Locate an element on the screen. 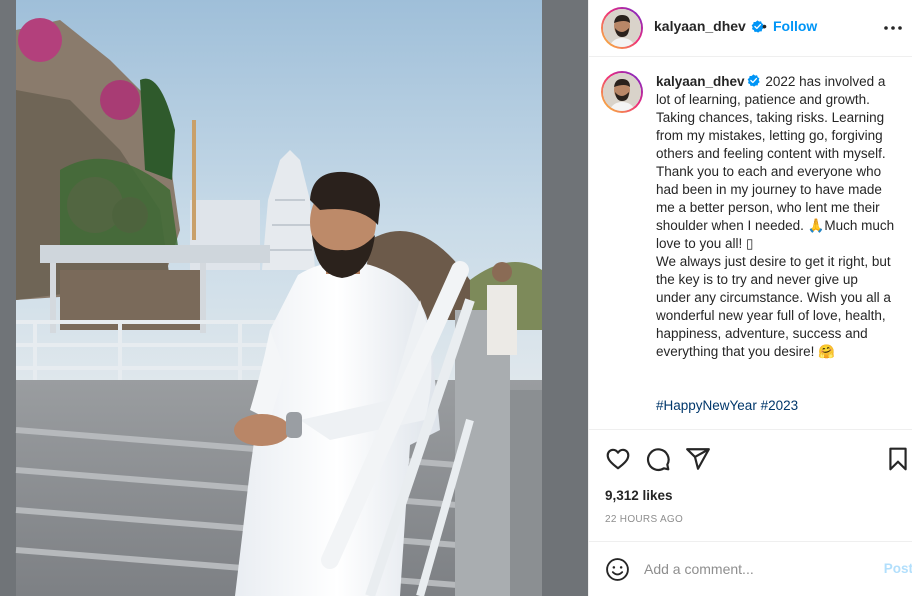 The image size is (912, 596). send-icon is located at coordinates (698, 459).